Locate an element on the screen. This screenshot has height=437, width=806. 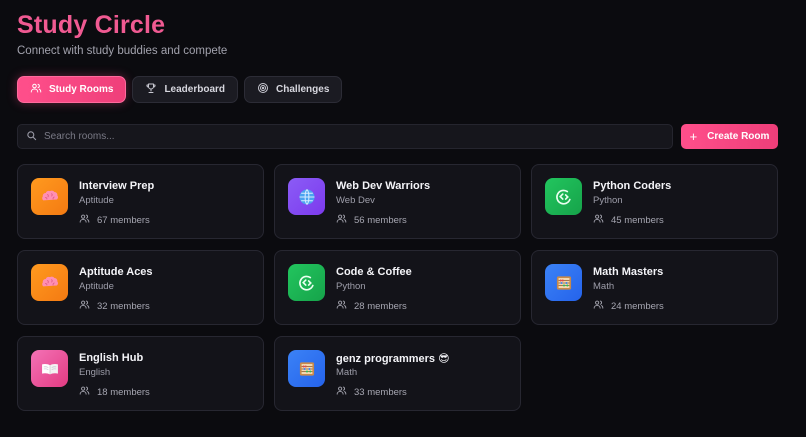
room-card-interview-prep: Interview Prep Aptitude 67 members is located at coordinates (140, 201).